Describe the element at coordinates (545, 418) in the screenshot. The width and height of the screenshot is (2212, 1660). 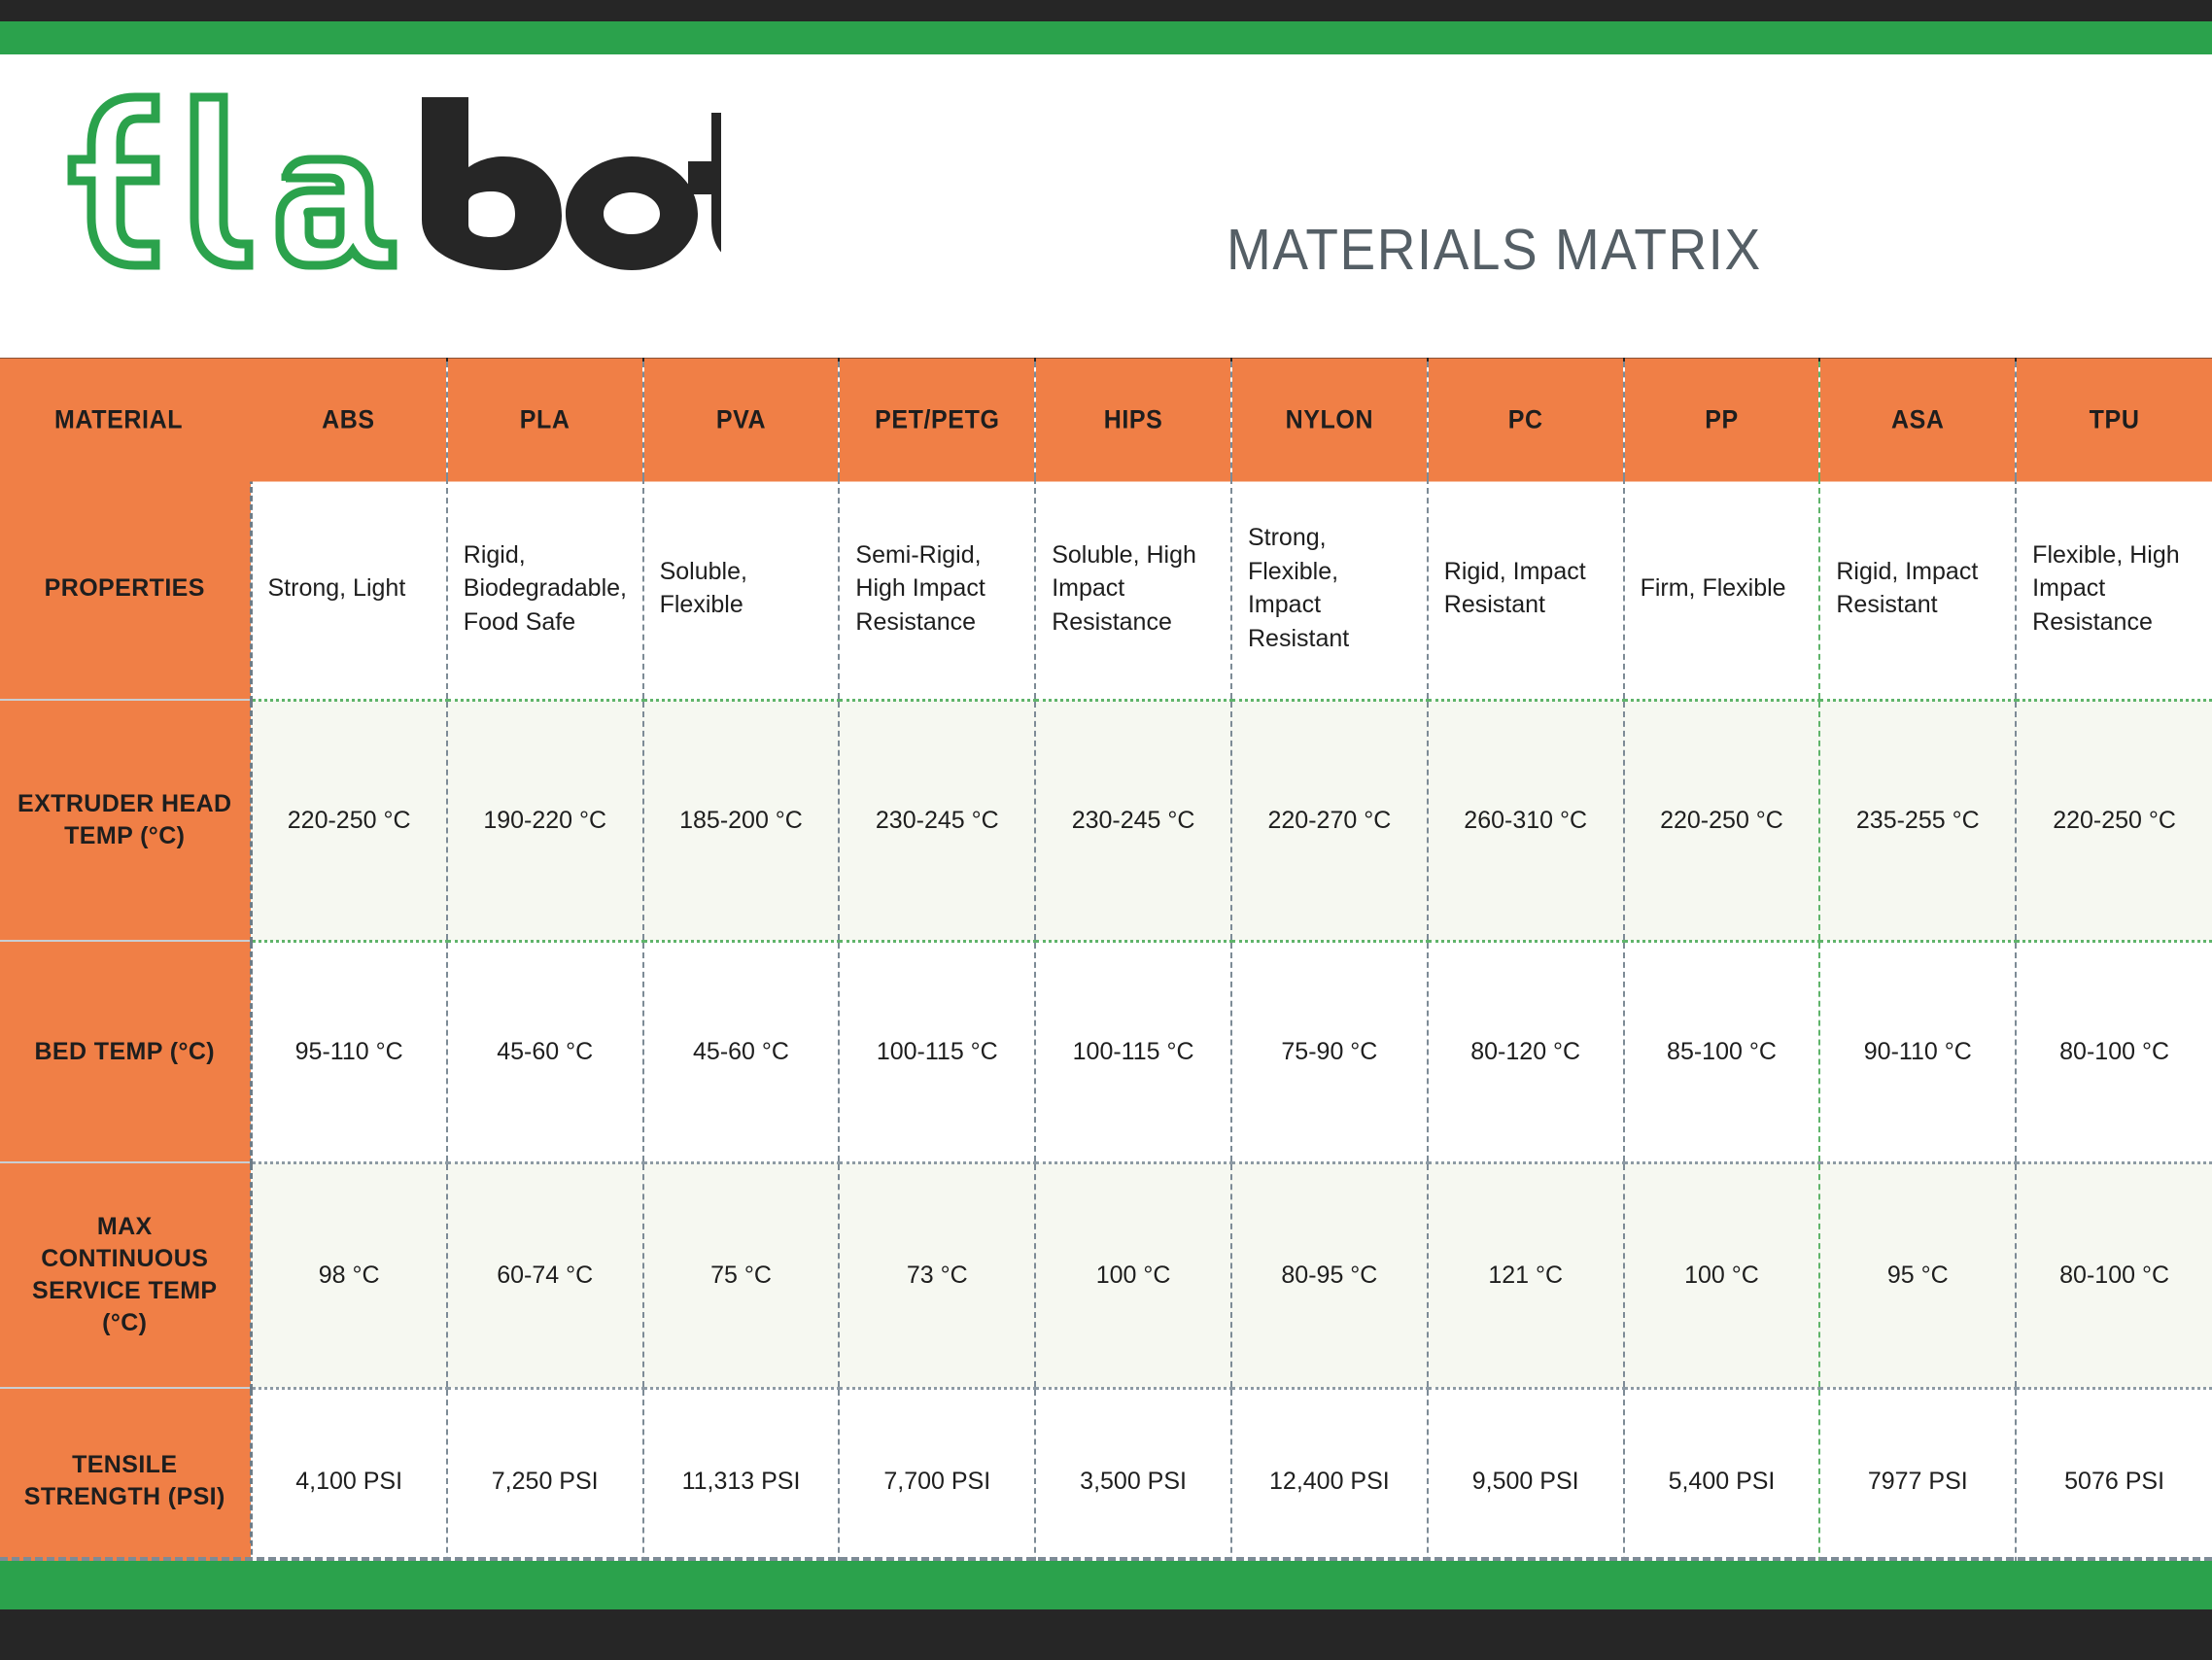
I see `column-header-pla: PLA` at that location.